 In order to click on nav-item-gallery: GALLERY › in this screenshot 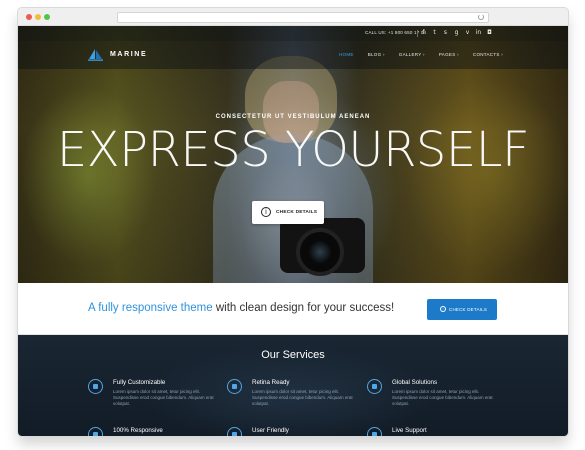, I will do `click(412, 54)`.